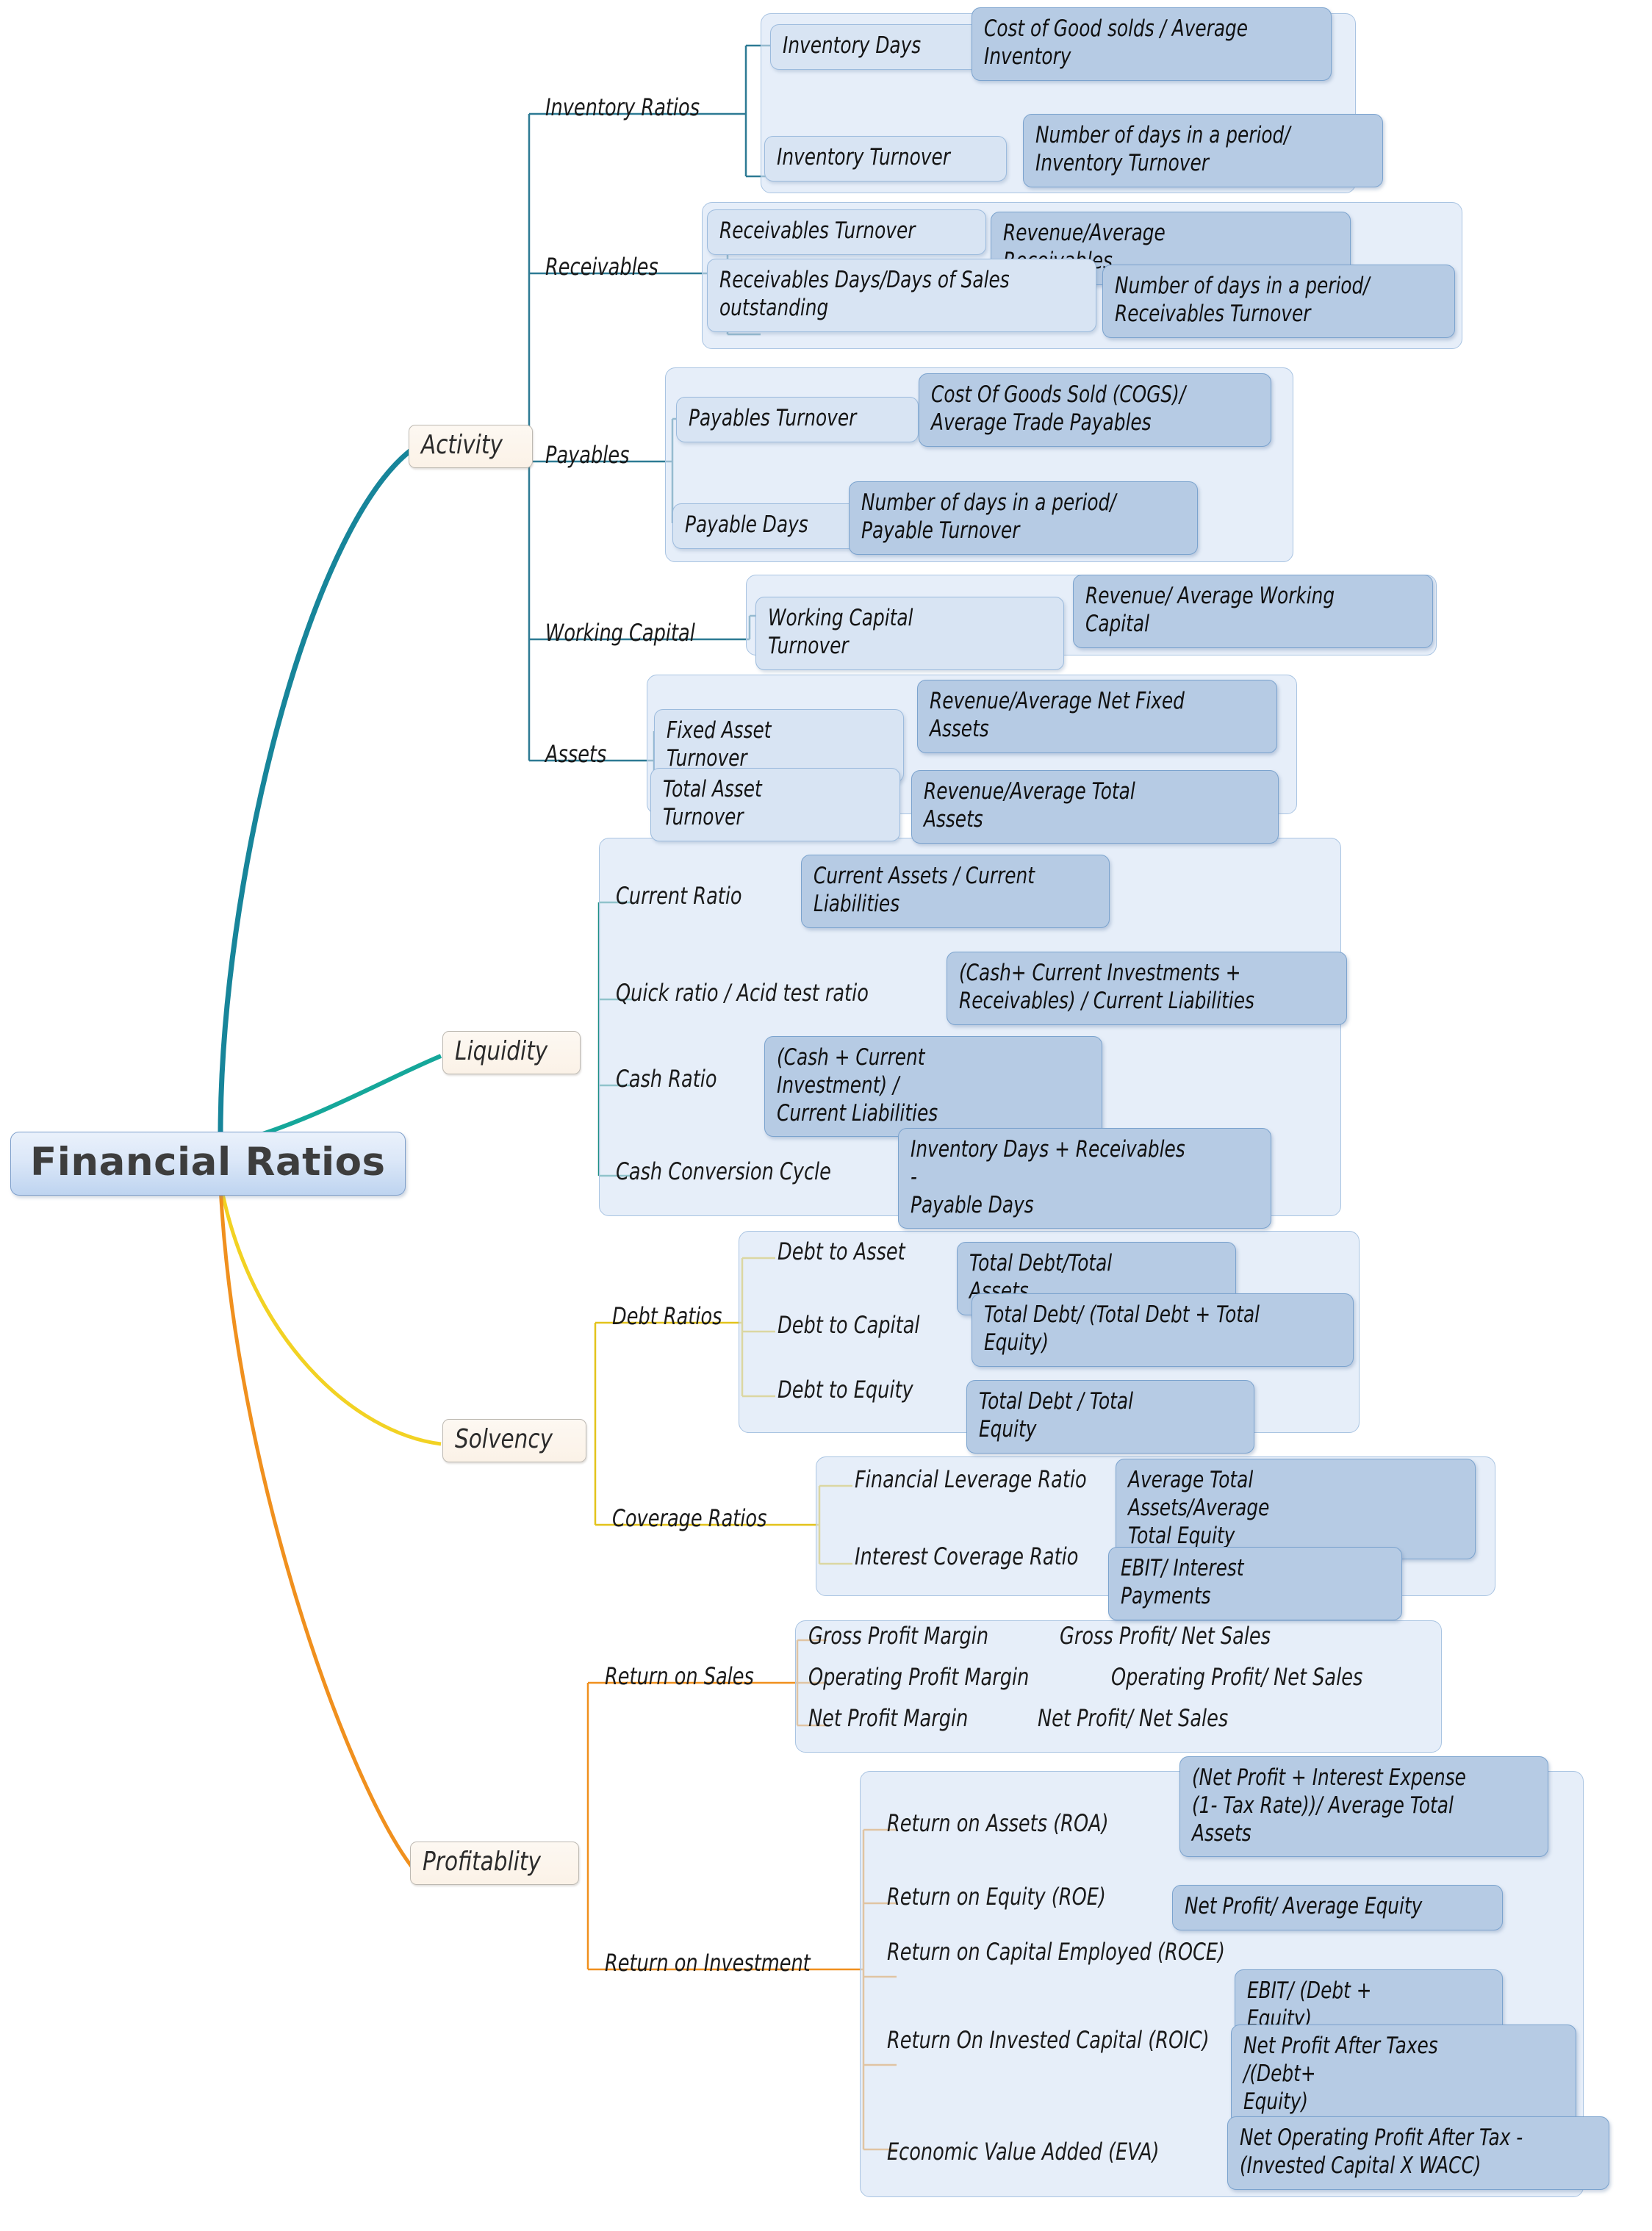 The width and height of the screenshot is (1652, 2231). Describe the element at coordinates (1057, 2152) in the screenshot. I see `l2-label-economic-value-added: Economic Value Added (EVA)` at that location.